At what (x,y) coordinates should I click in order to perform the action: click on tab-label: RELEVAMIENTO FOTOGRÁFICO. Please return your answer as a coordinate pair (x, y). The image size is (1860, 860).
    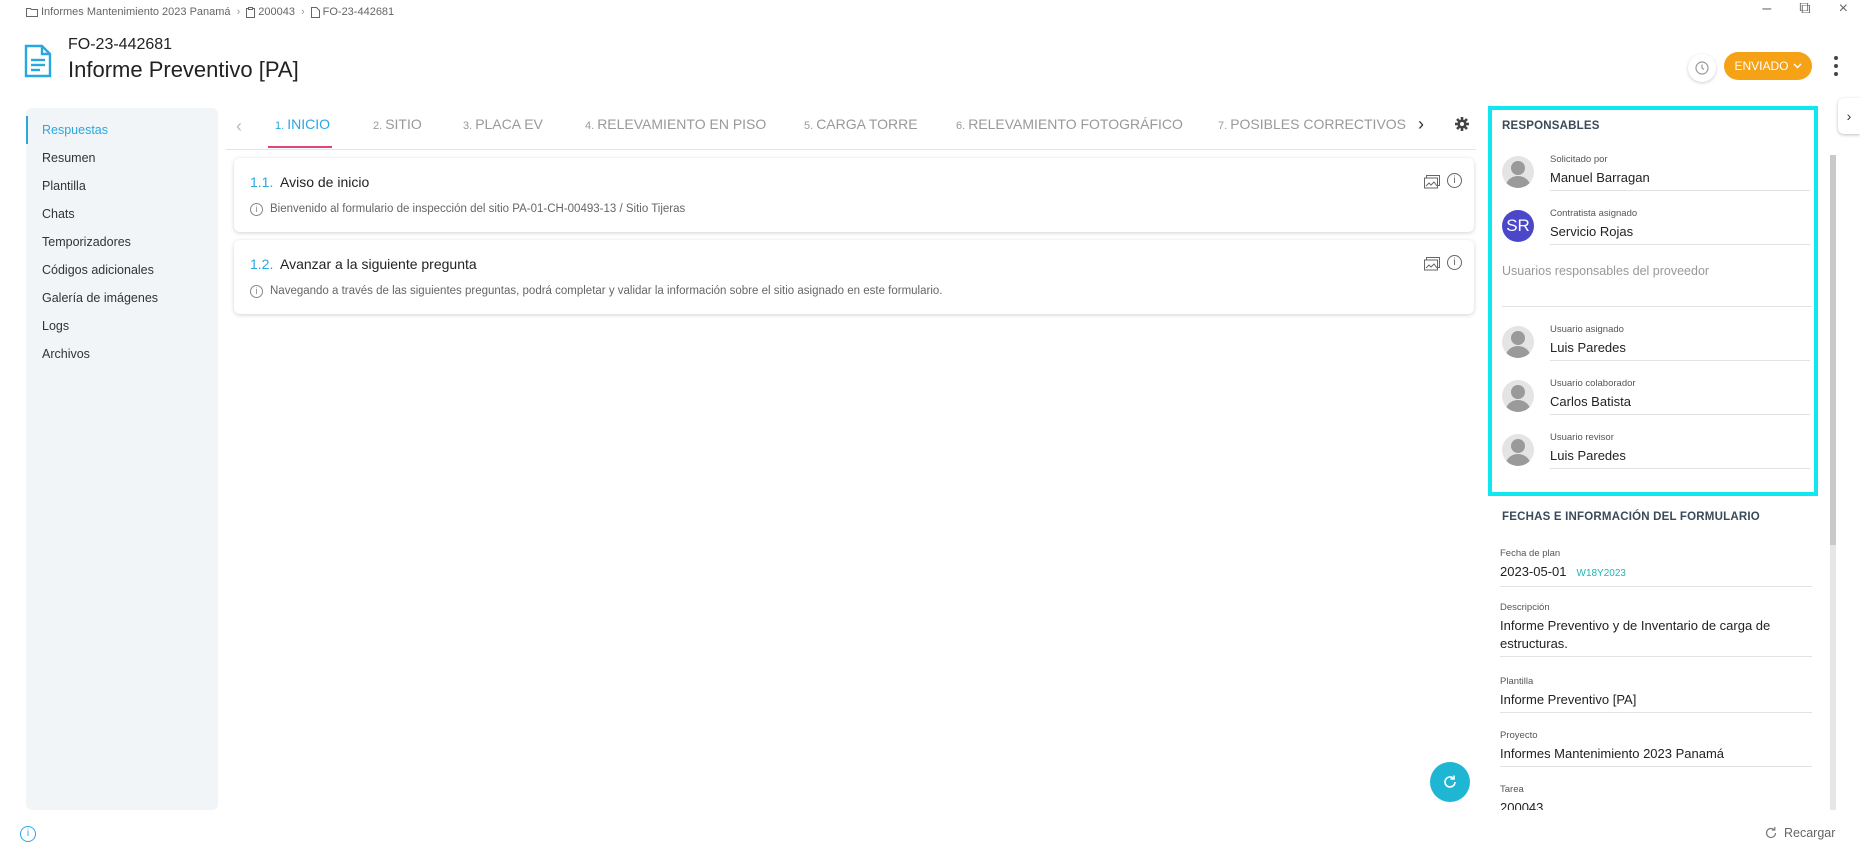
    Looking at the image, I should click on (1075, 124).